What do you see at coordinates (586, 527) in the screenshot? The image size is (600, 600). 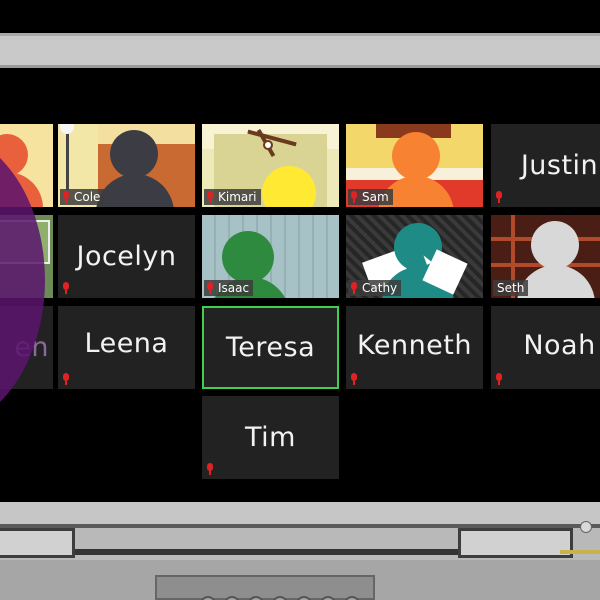 I see `power-led` at bounding box center [586, 527].